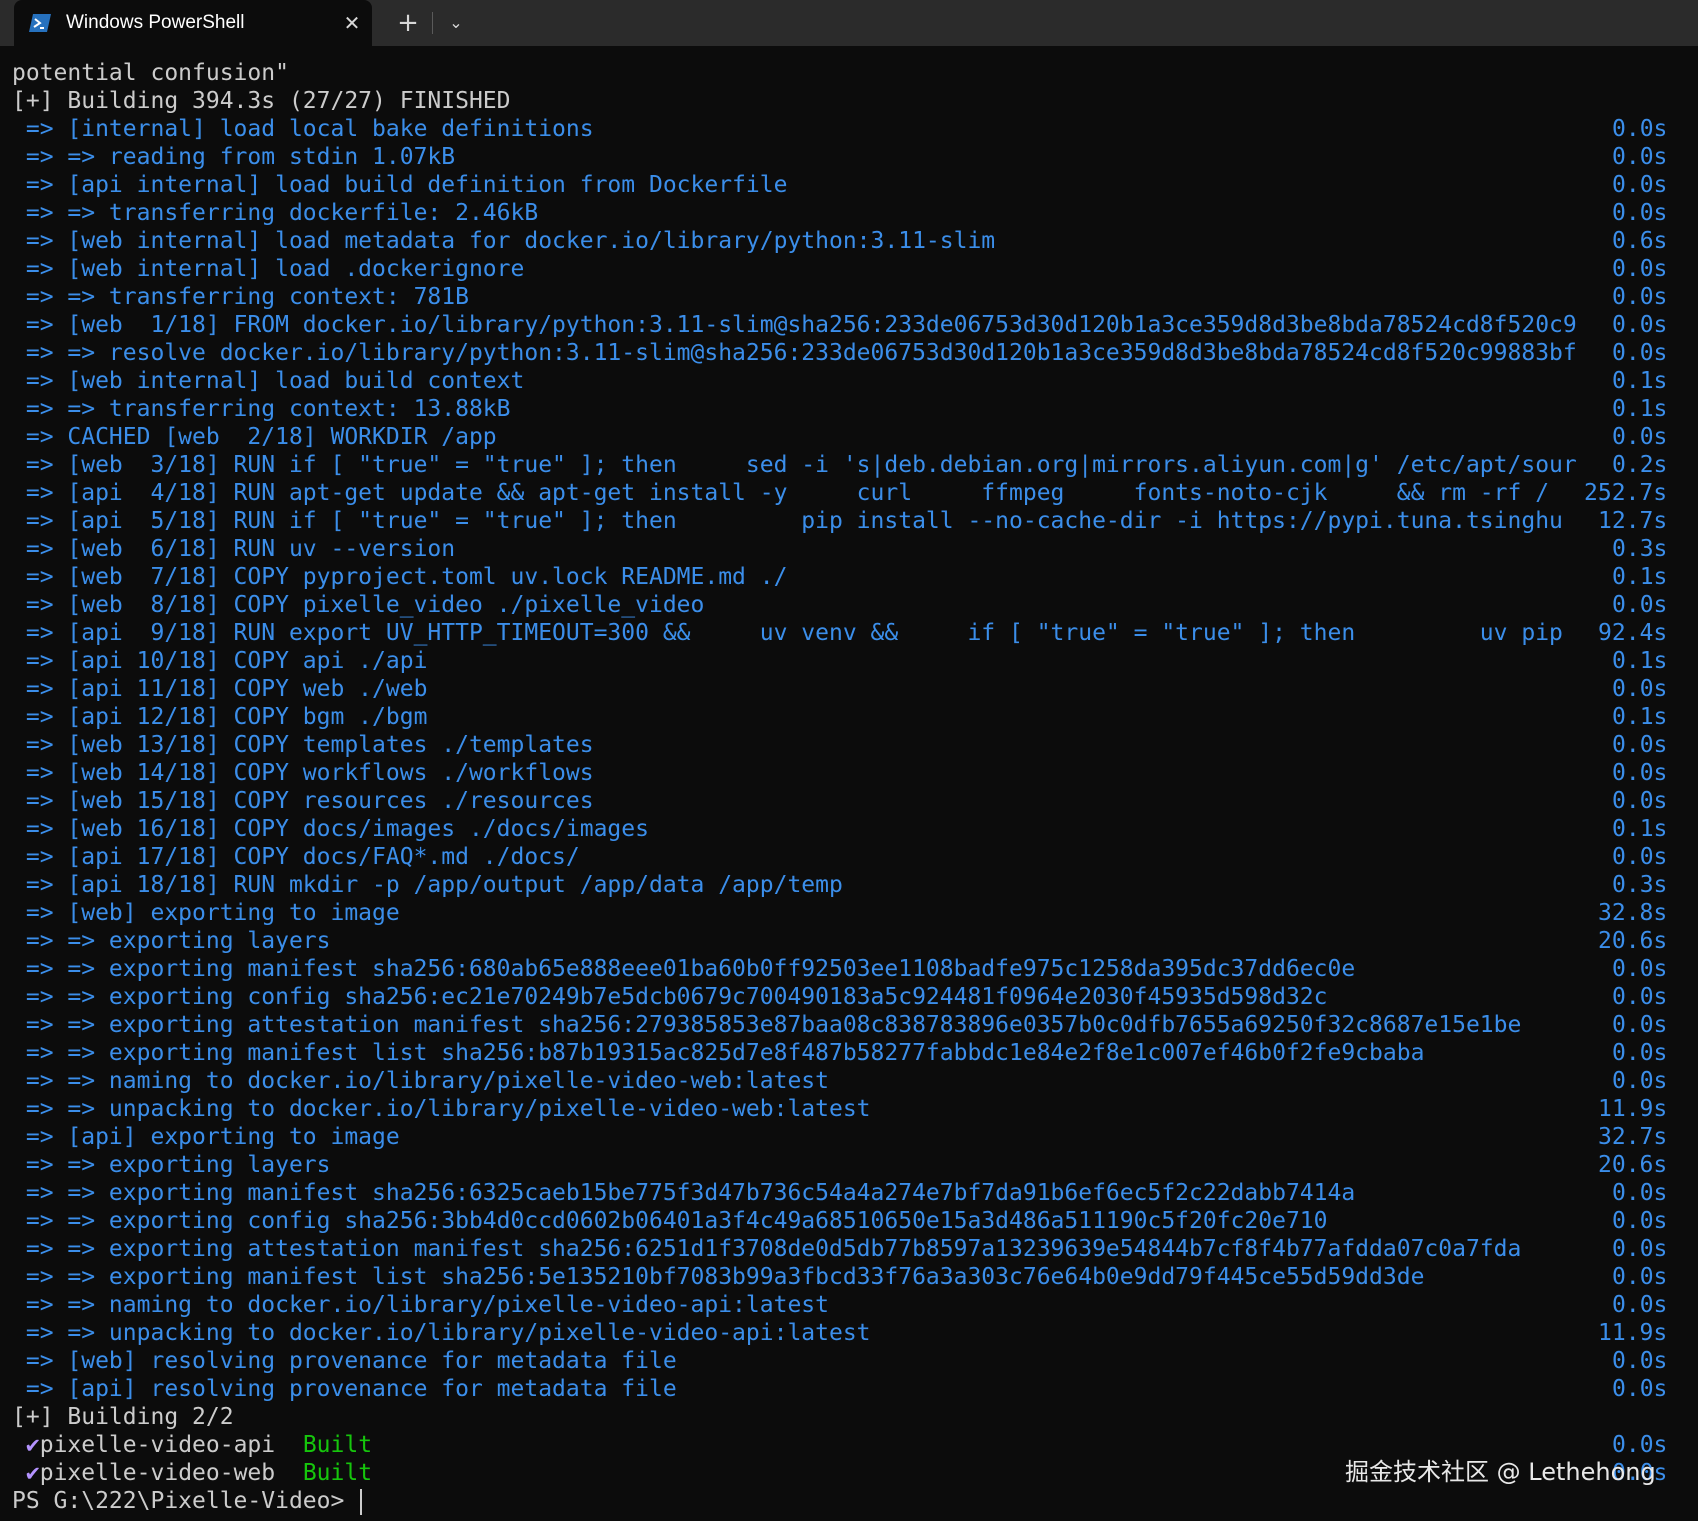  Describe the element at coordinates (220, 717) in the screenshot. I see `line-text: => [api 12/18] COPY bgm ./bgm` at that location.